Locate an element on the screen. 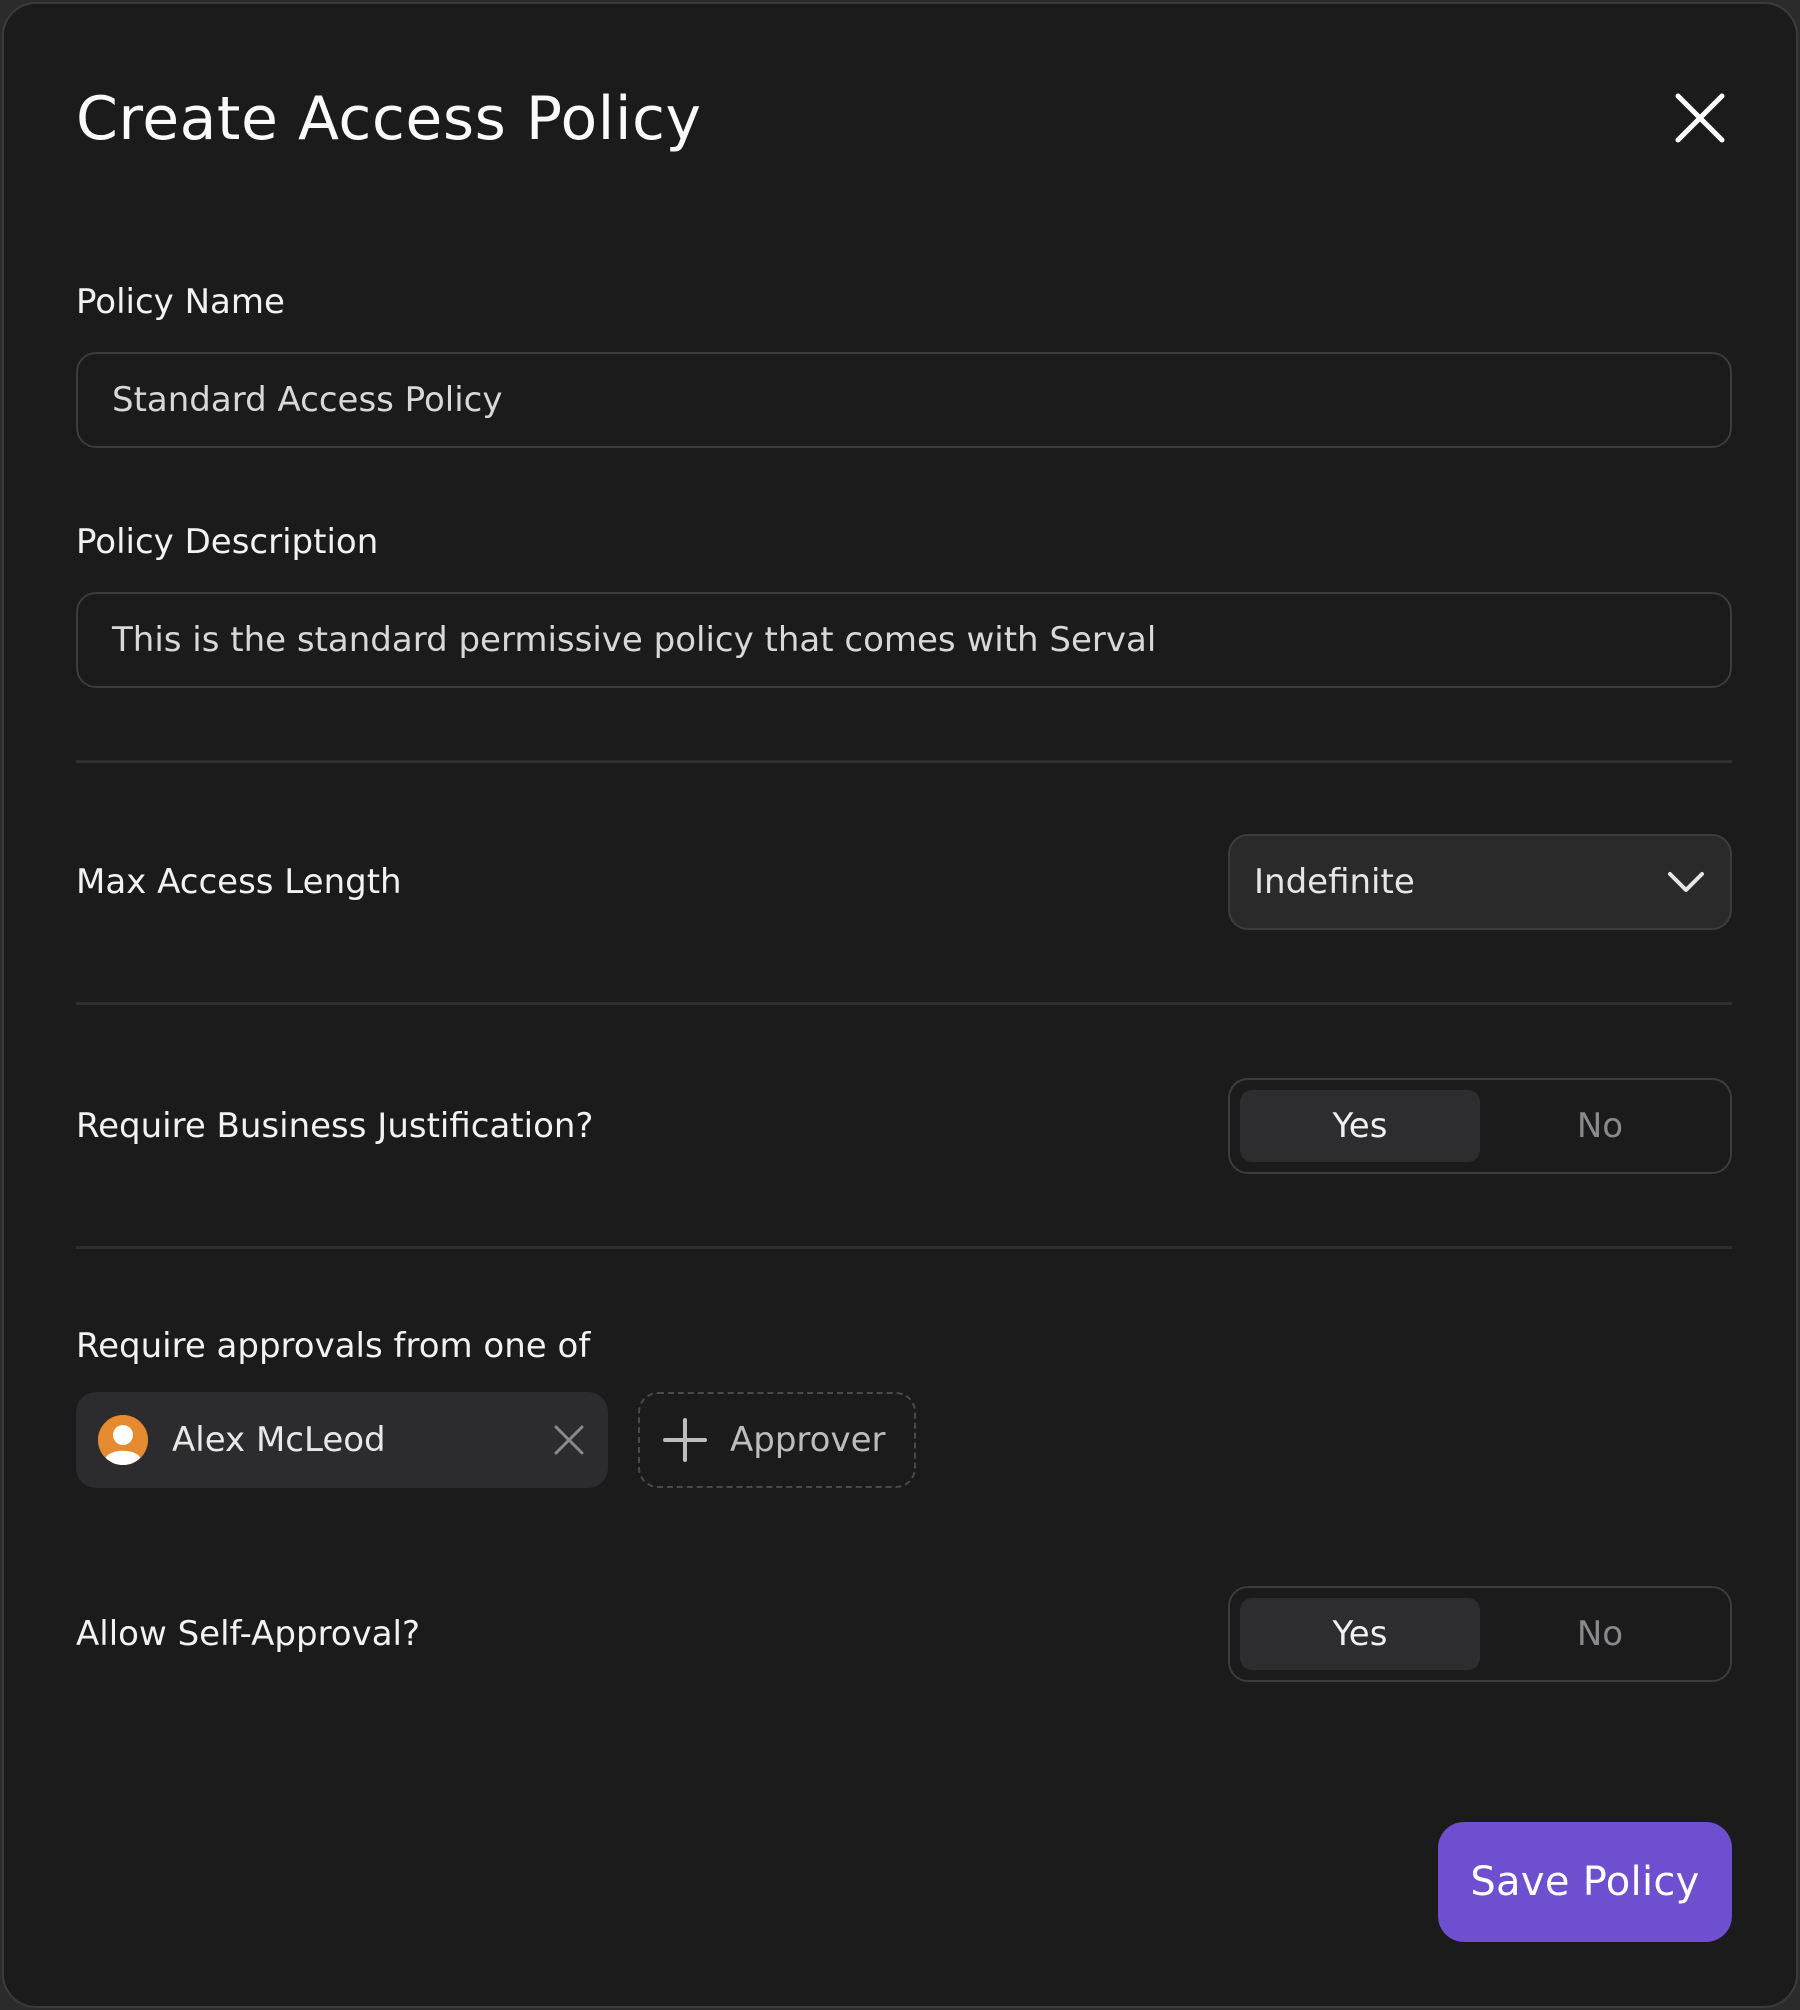  self-approval-no: No is located at coordinates (1600, 1634).